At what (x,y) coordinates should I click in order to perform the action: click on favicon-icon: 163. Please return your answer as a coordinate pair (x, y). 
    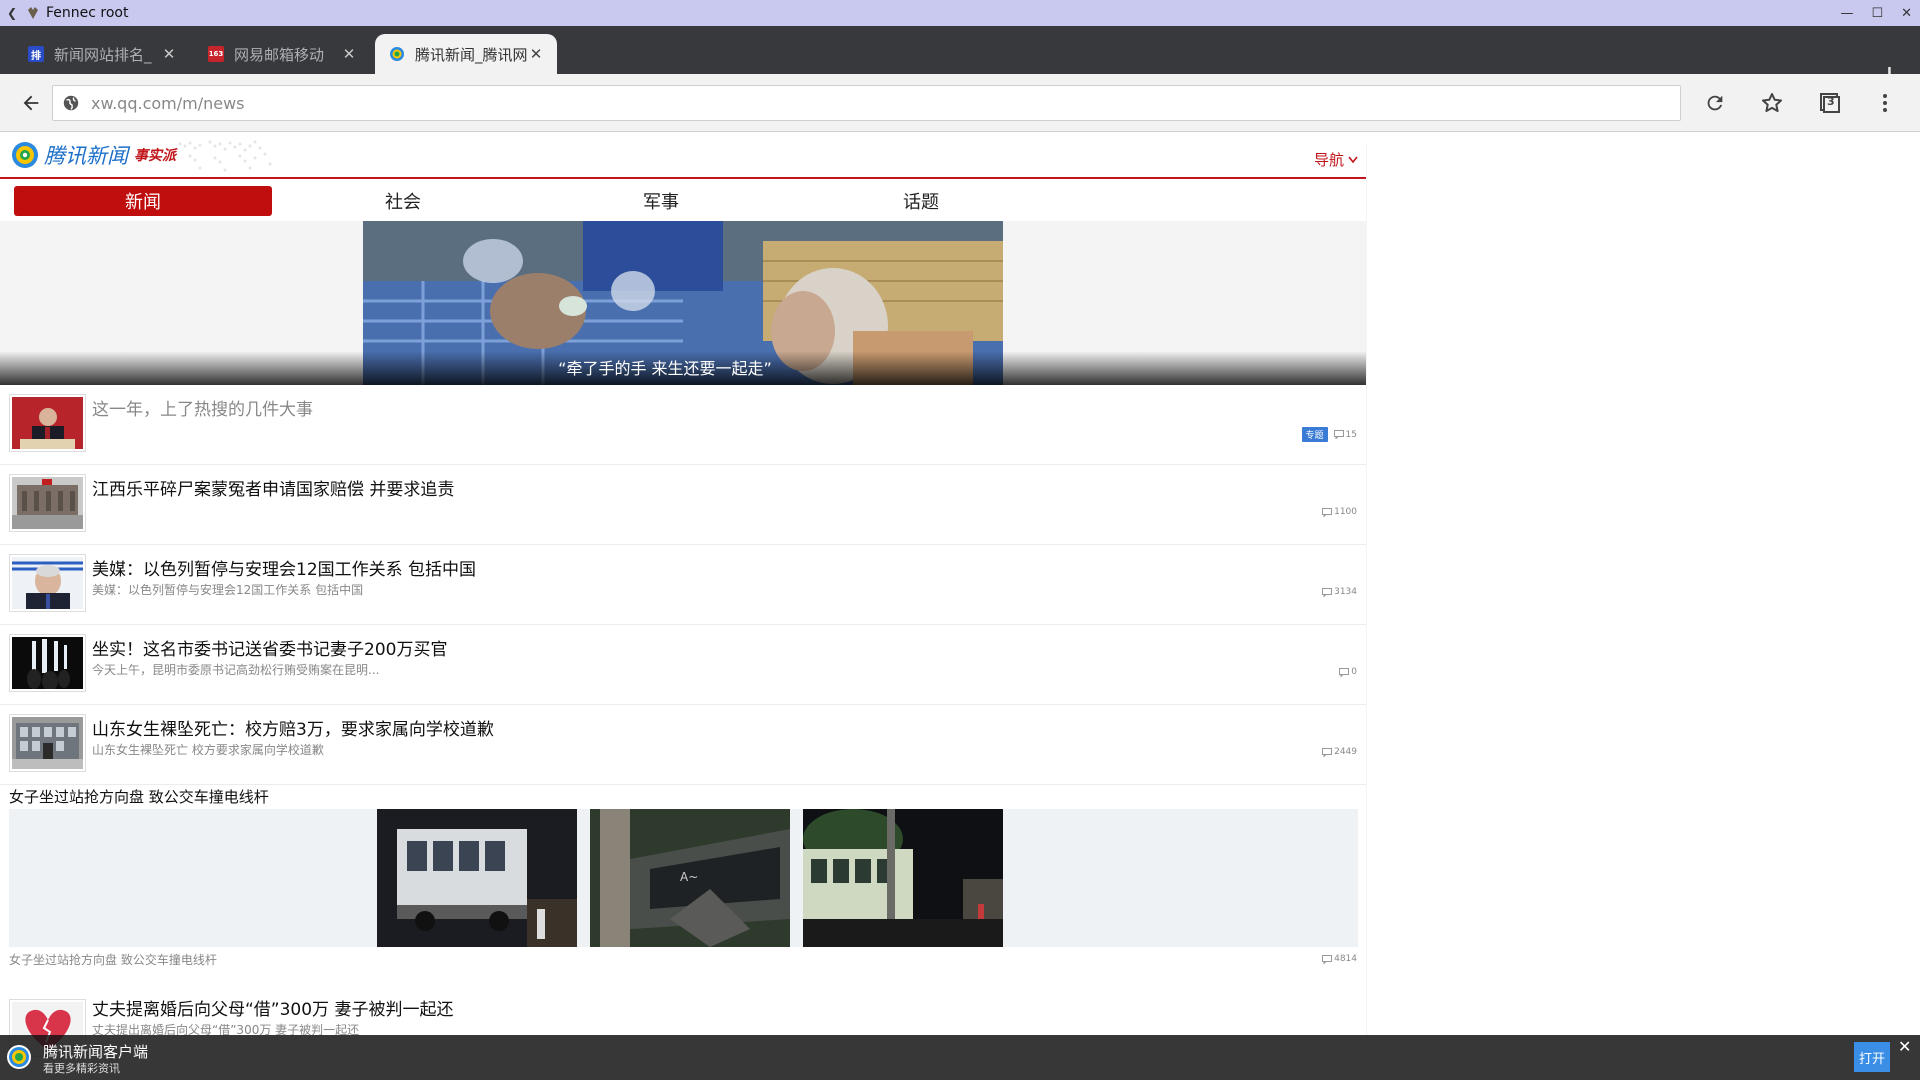
    Looking at the image, I should click on (216, 54).